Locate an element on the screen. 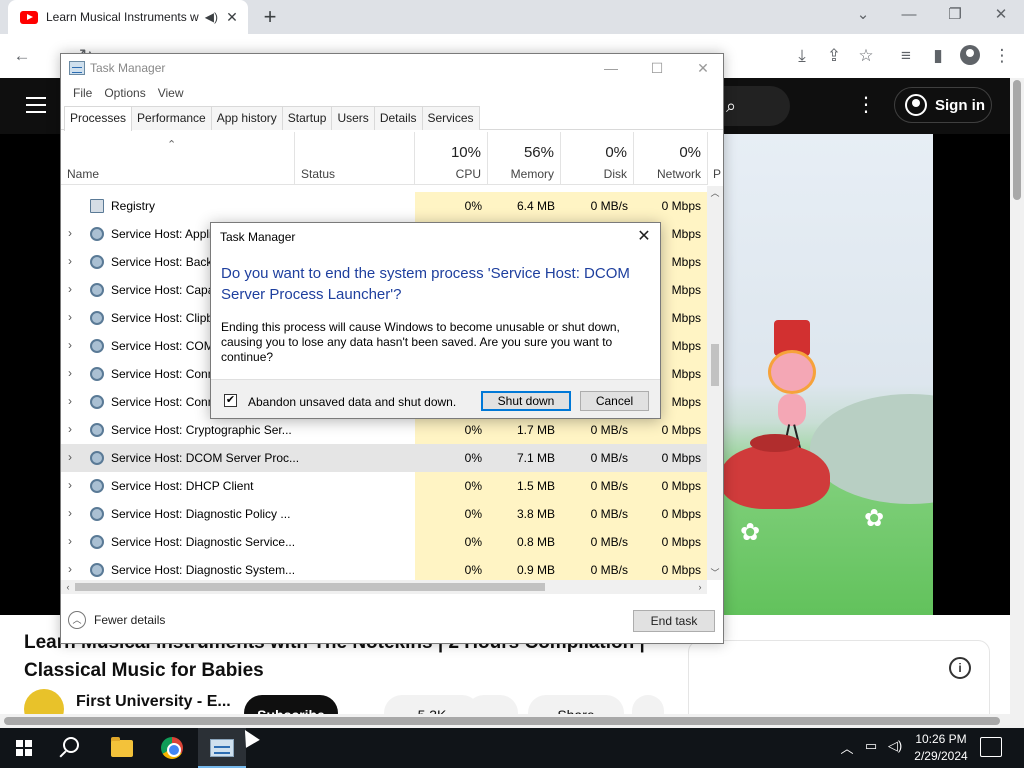 The image size is (1024, 768). abandon-data-checkbox: ✔ is located at coordinates (230, 400).